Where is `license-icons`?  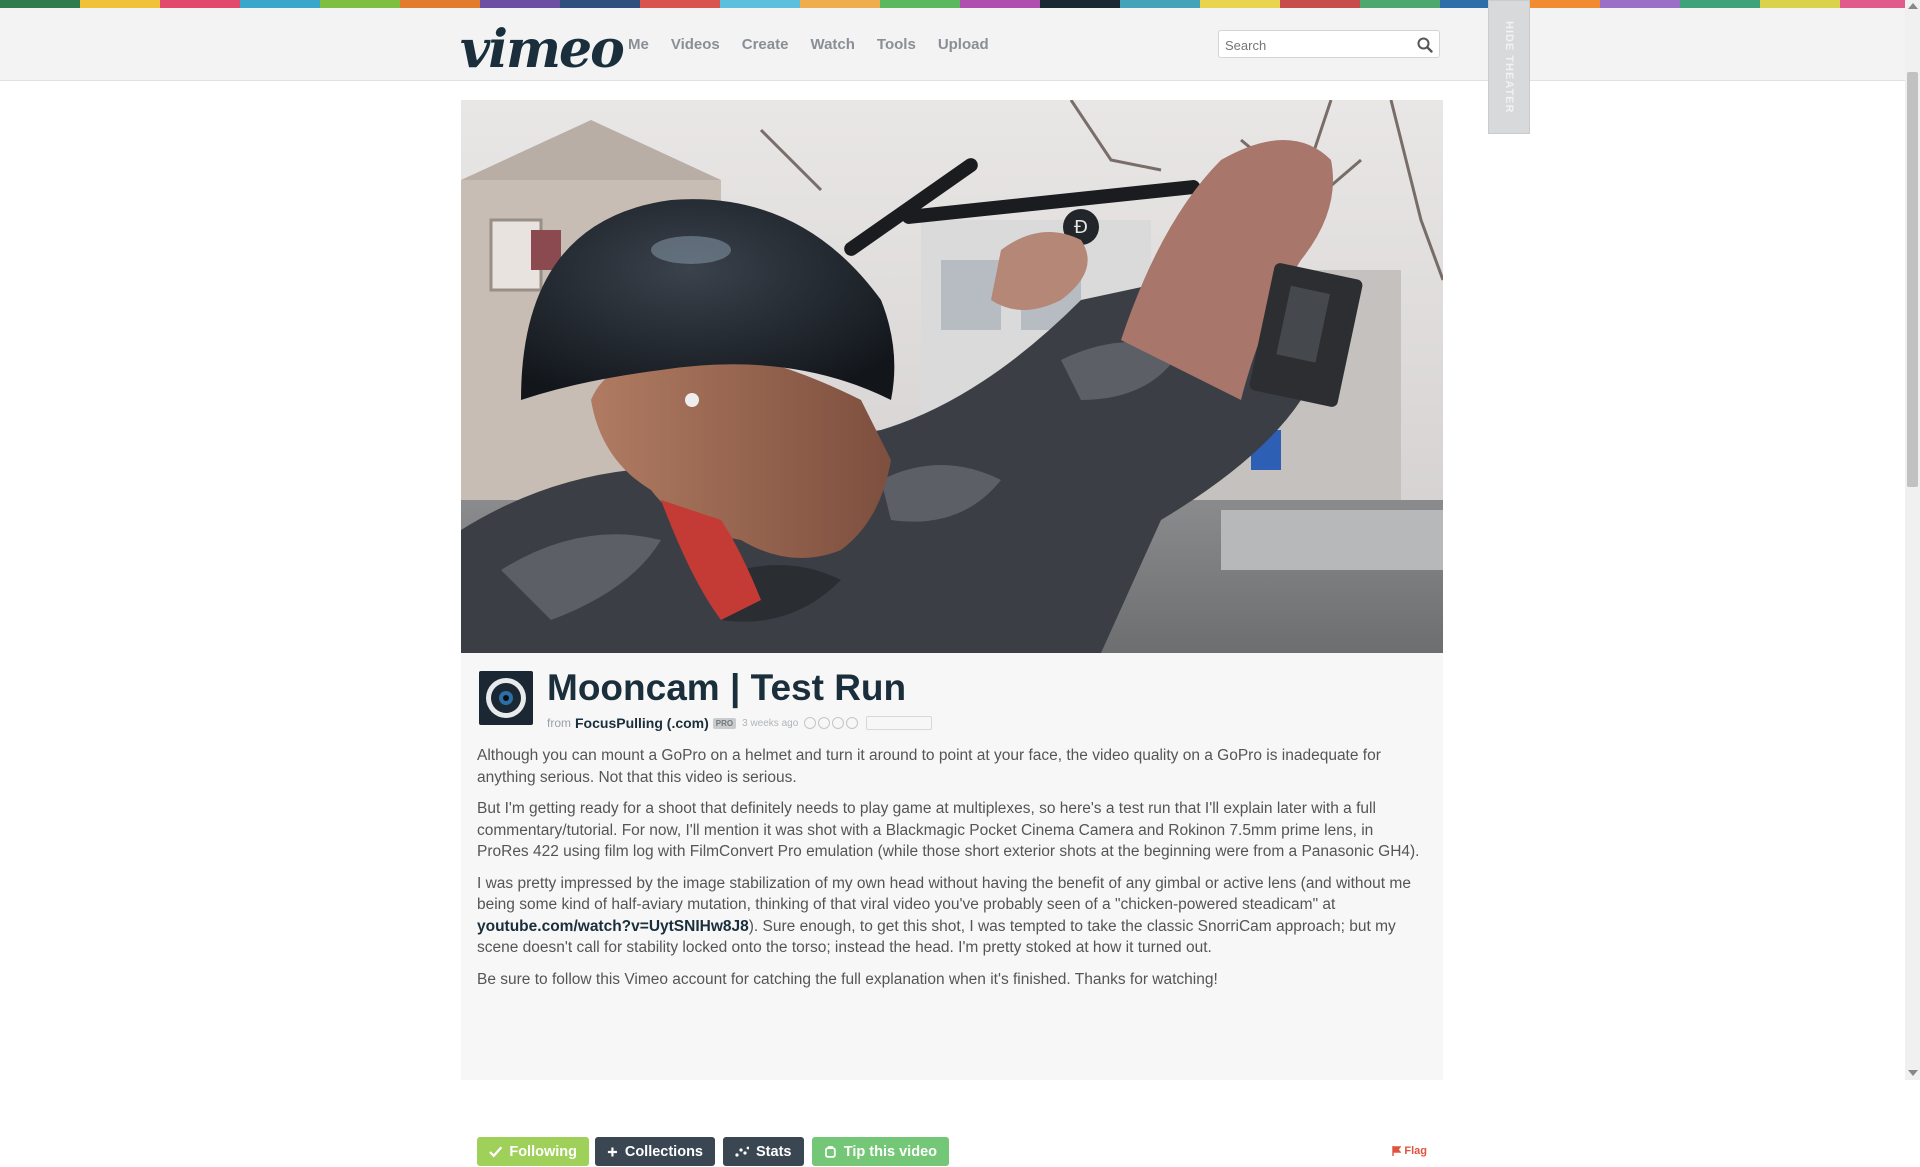 license-icons is located at coordinates (831, 723).